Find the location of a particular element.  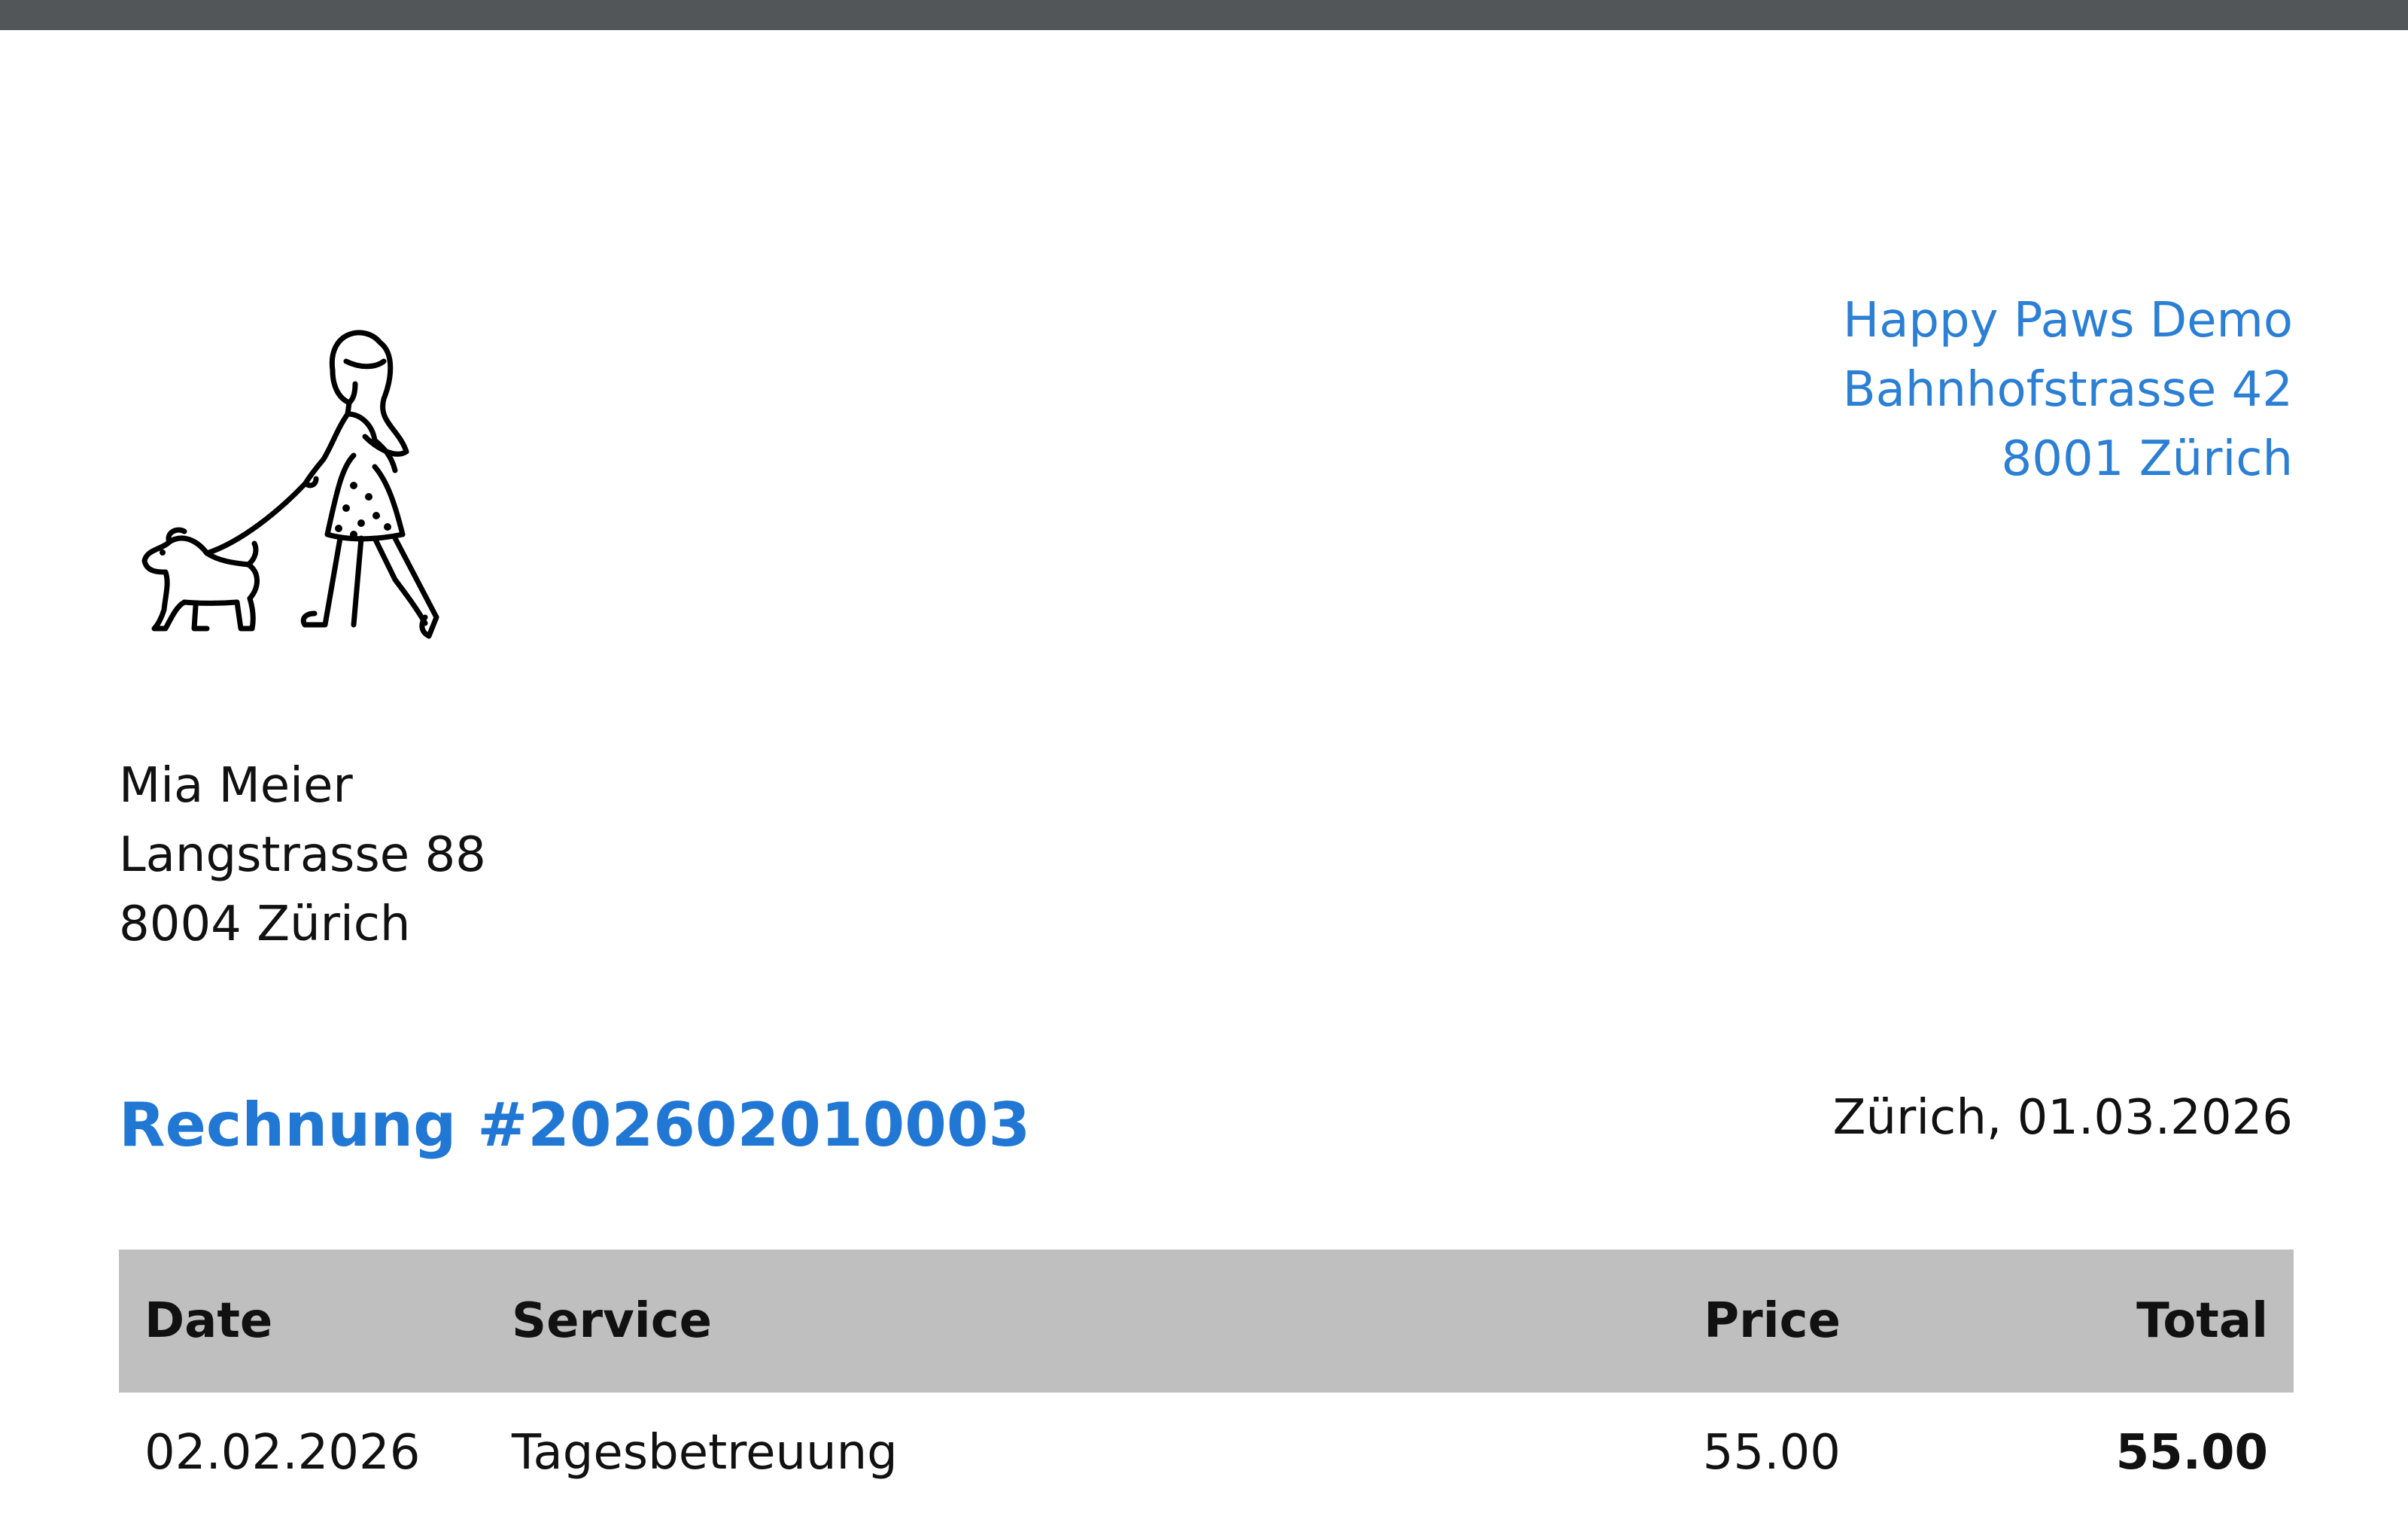

header-price: Price is located at coordinates (1705, 1321).